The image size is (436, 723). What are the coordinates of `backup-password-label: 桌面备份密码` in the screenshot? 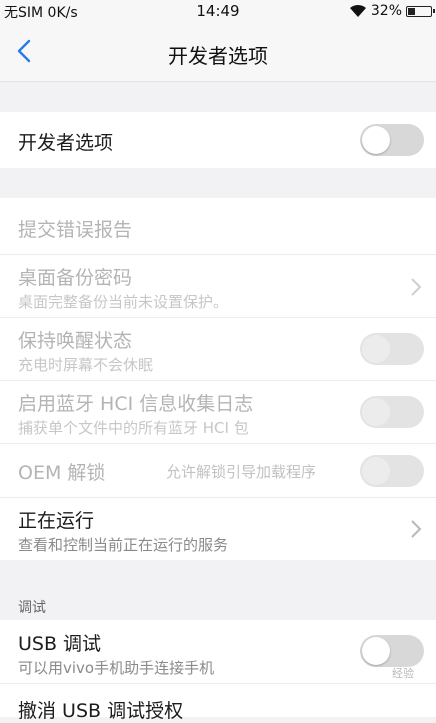 It's located at (75, 278).